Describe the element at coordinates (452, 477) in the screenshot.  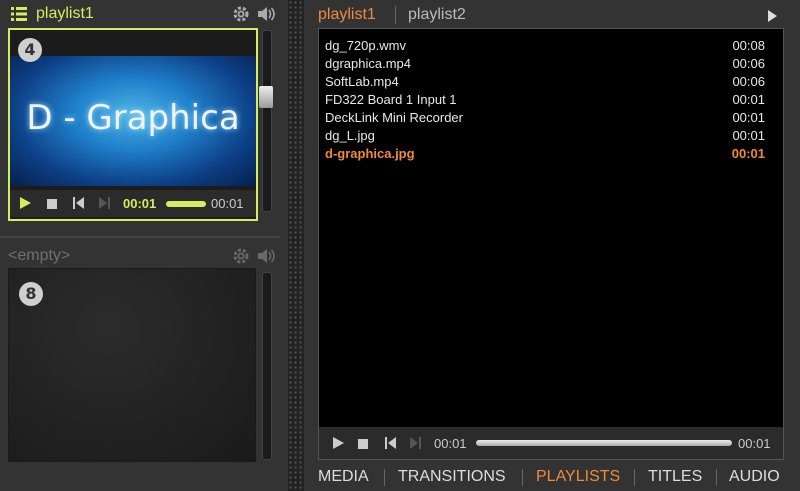
I see `nav-transitions: TRANSITIONS` at that location.